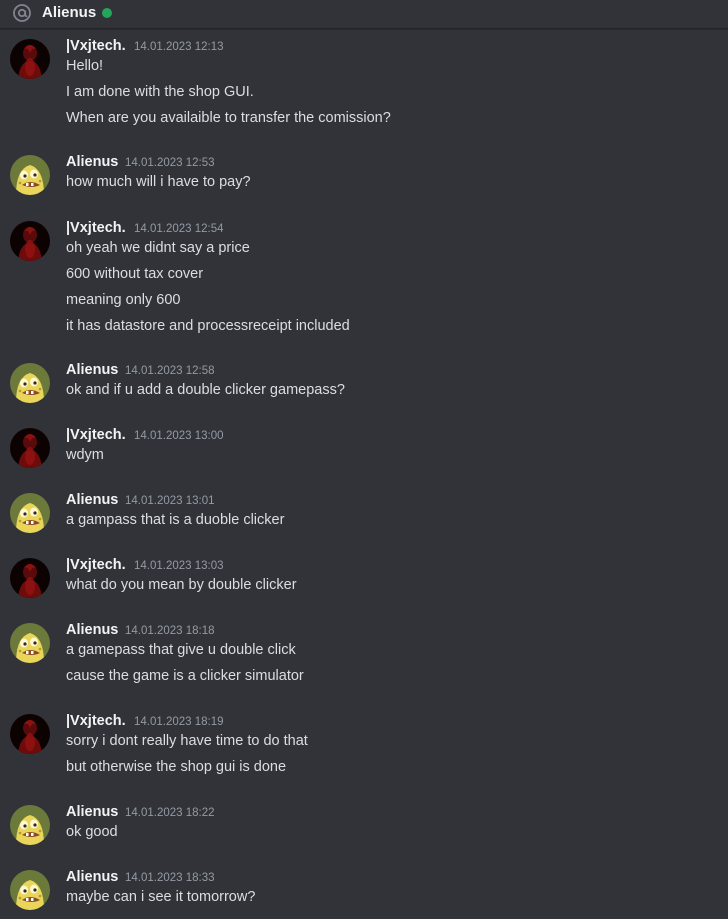 The width and height of the screenshot is (728, 919). Describe the element at coordinates (85, 66) in the screenshot. I see `message-text: Hello!` at that location.